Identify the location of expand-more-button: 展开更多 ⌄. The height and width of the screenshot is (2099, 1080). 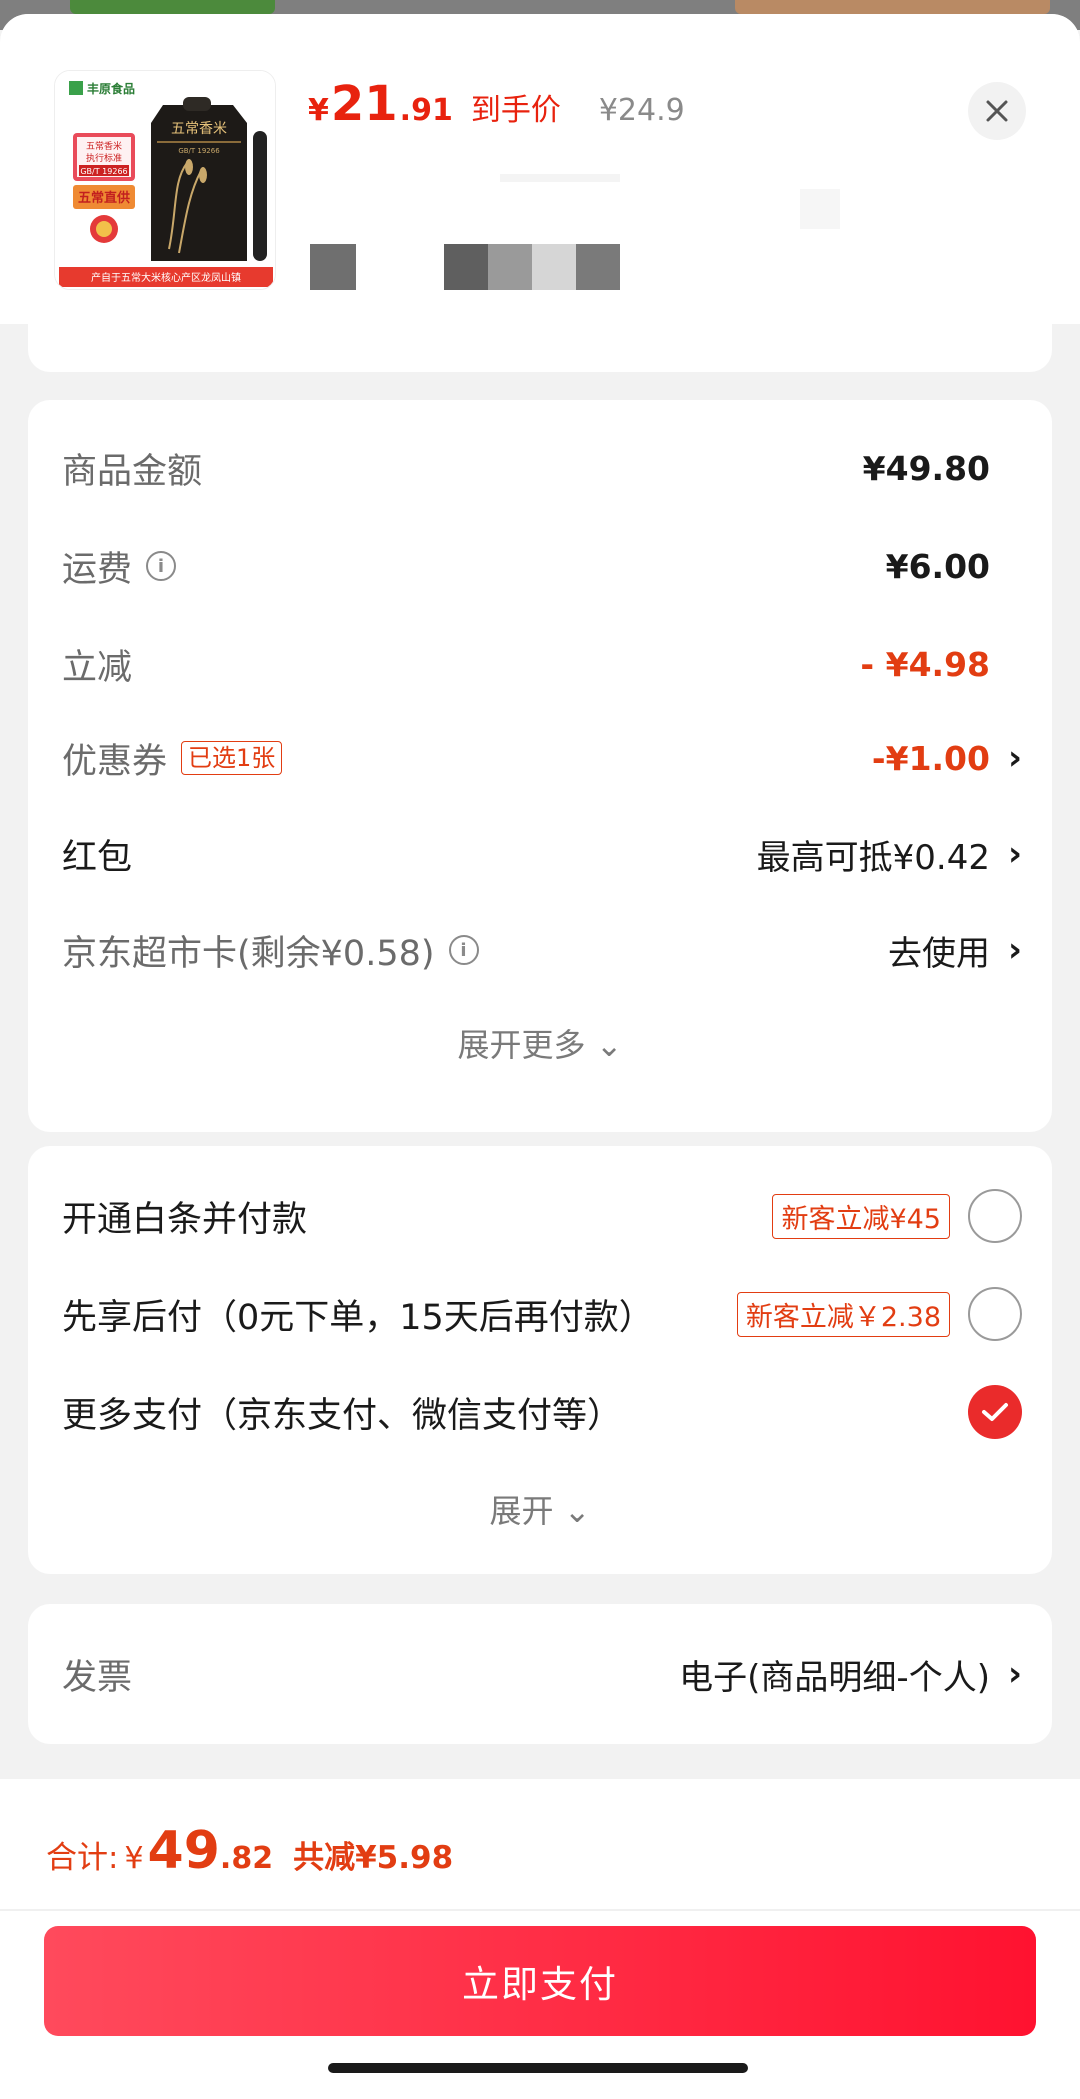
(540, 1043).